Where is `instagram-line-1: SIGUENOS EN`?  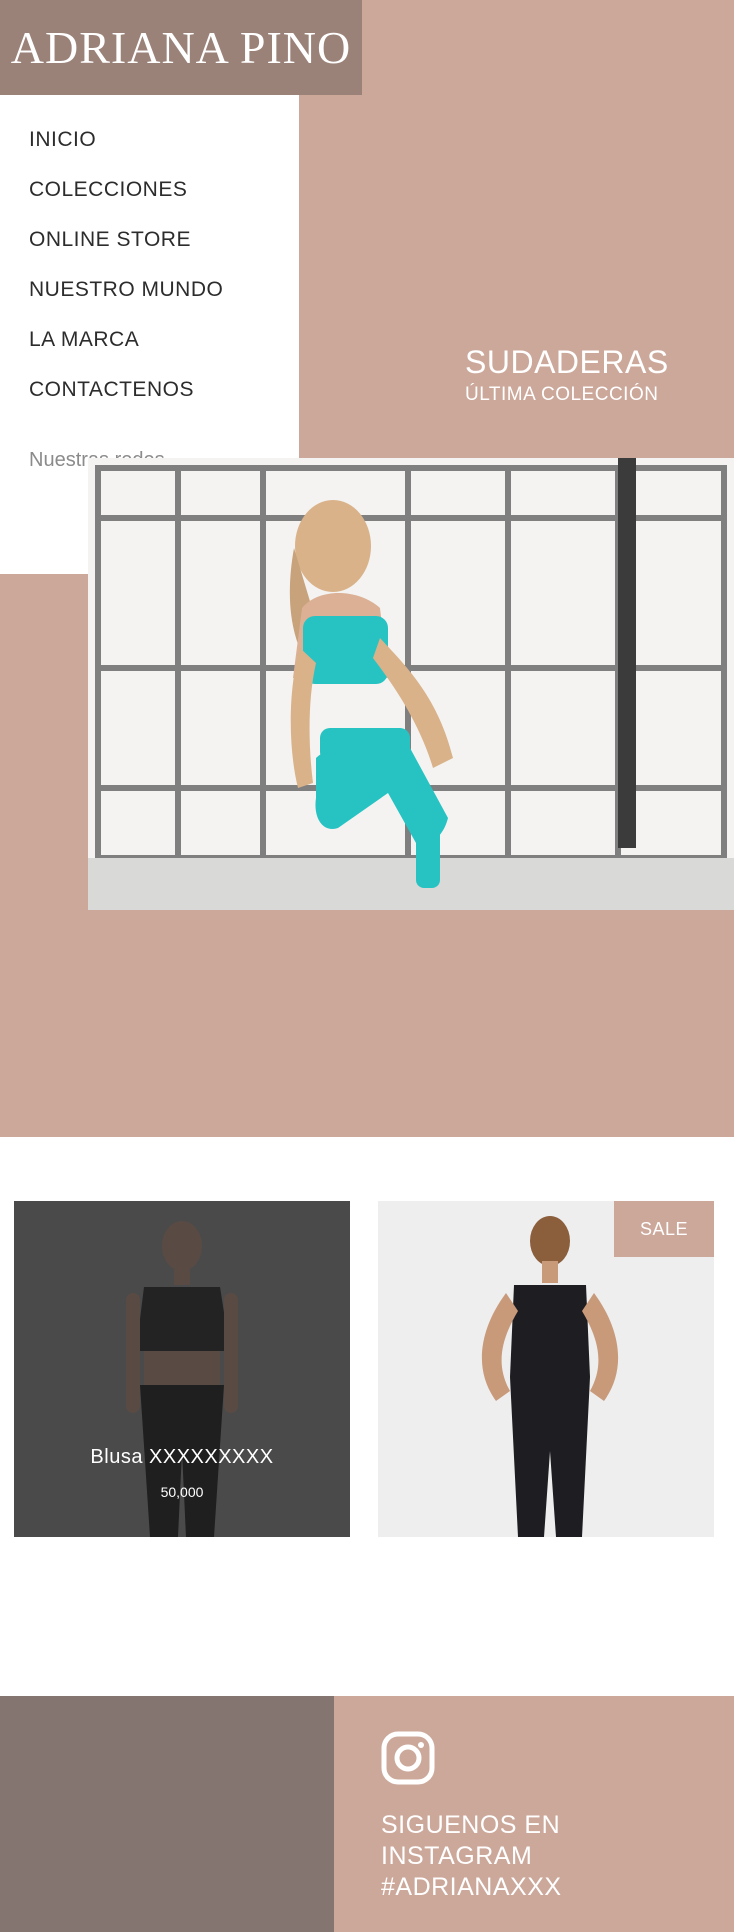
instagram-line-1: SIGUENOS EN is located at coordinates (471, 1825).